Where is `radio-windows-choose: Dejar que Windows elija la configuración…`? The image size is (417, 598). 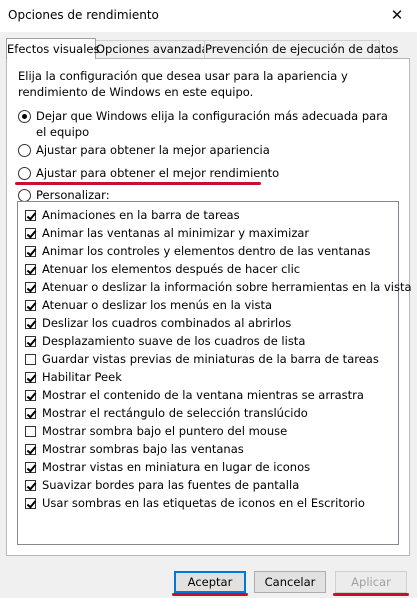 radio-windows-choose: Dejar que Windows elija la configuración… is located at coordinates (207, 124).